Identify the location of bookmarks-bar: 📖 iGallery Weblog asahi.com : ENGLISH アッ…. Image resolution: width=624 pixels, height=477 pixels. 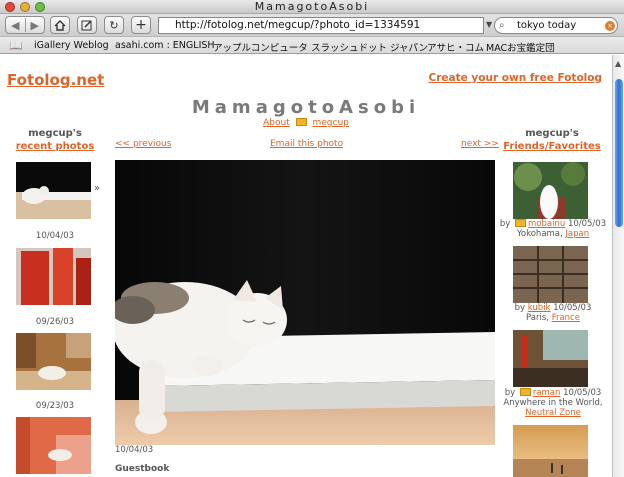
(312, 45).